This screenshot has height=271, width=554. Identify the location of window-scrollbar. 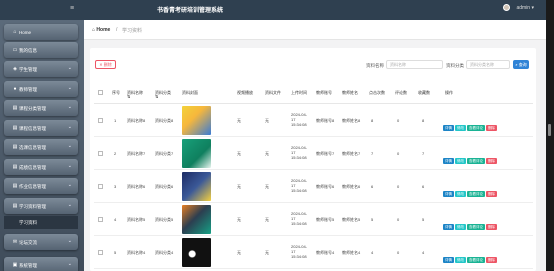
(550, 135).